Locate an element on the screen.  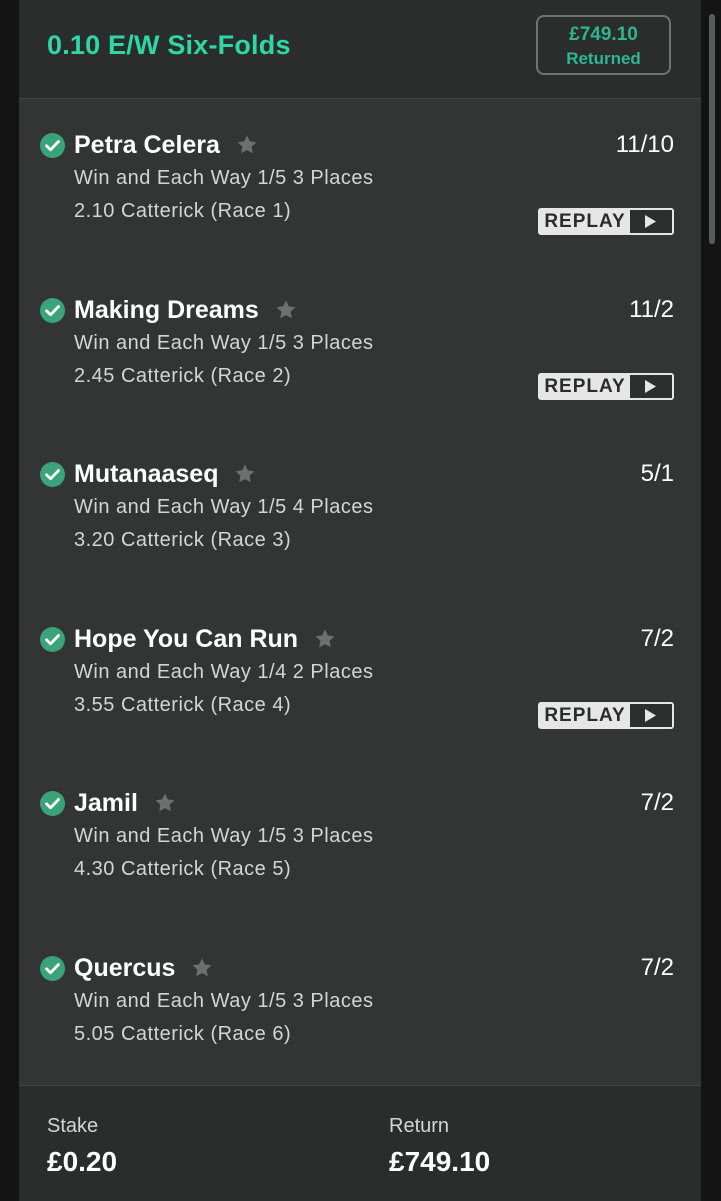
race-text: 2.10 Catterick (Race 1) is located at coordinates (183, 211).